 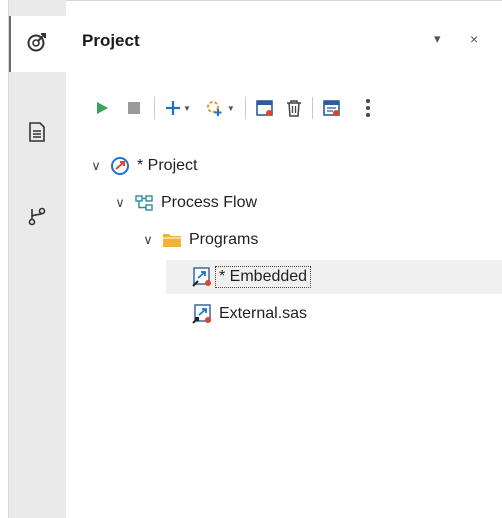 I want to click on more-icon, so click(x=368, y=108).